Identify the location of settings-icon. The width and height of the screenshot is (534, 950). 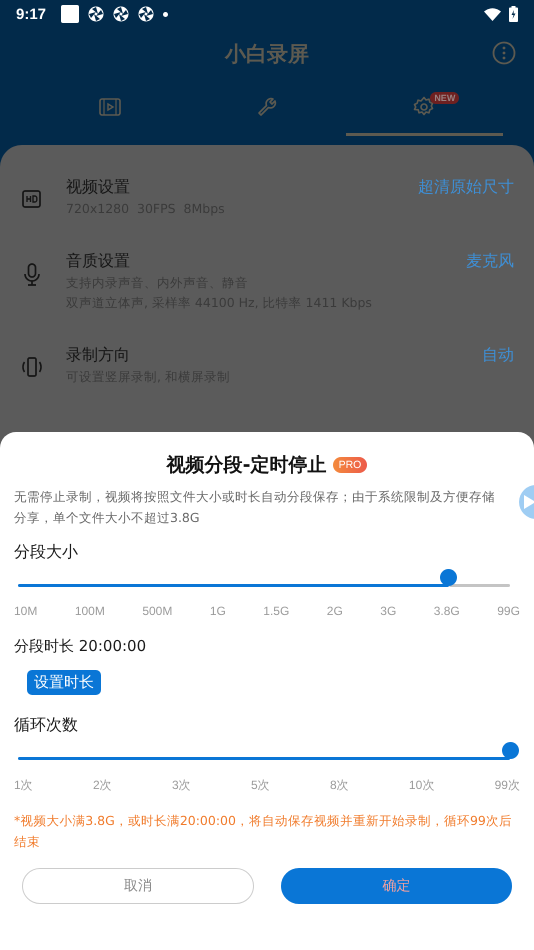
(424, 106).